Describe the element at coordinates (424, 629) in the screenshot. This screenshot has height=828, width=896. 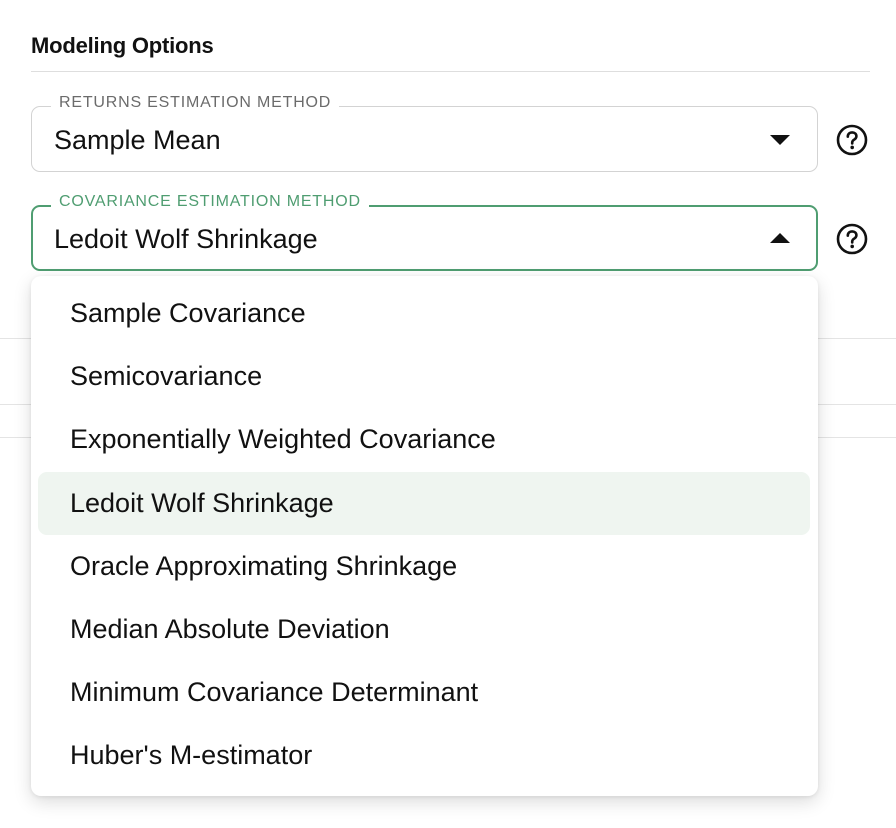
I see `menu-option-median-absolute-deviation: Median Absolute Deviation` at that location.